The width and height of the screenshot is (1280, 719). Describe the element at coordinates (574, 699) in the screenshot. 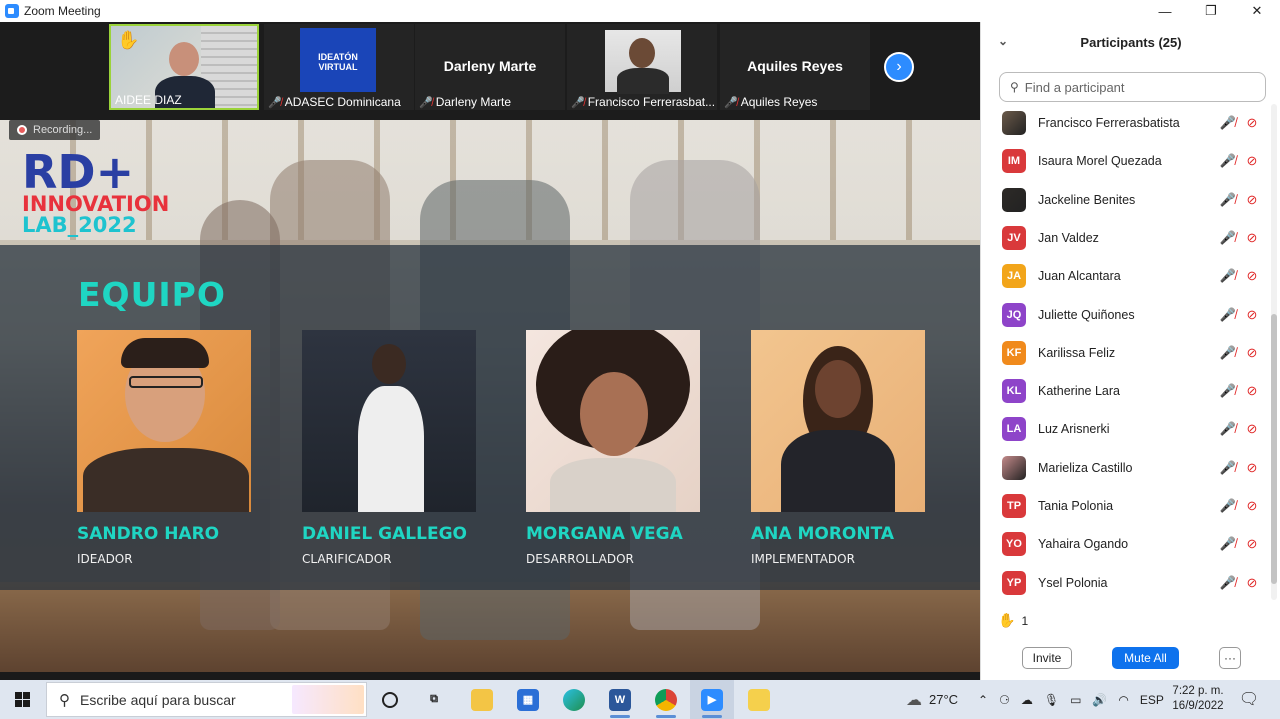

I see `edge-icon` at that location.